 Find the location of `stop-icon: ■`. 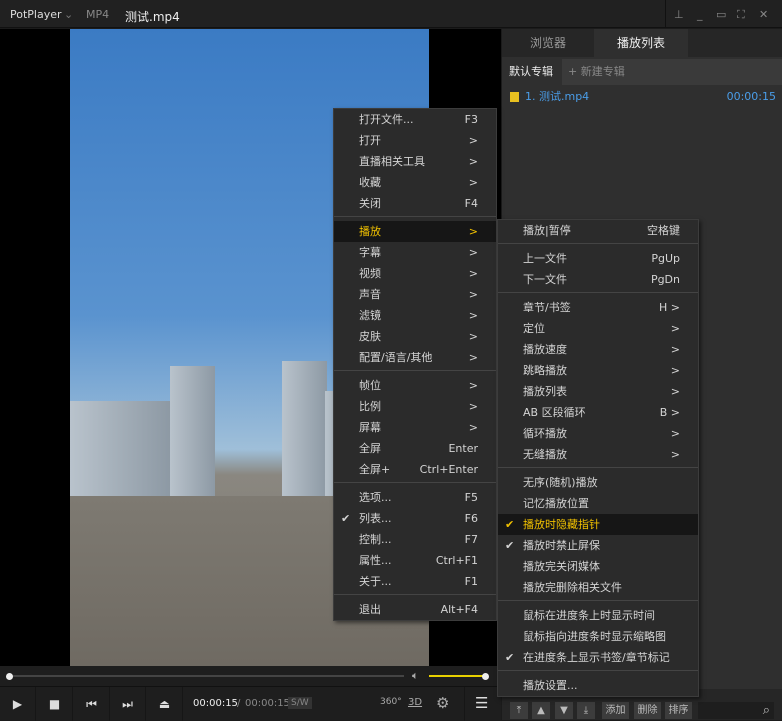

stop-icon: ■ is located at coordinates (55, 704).